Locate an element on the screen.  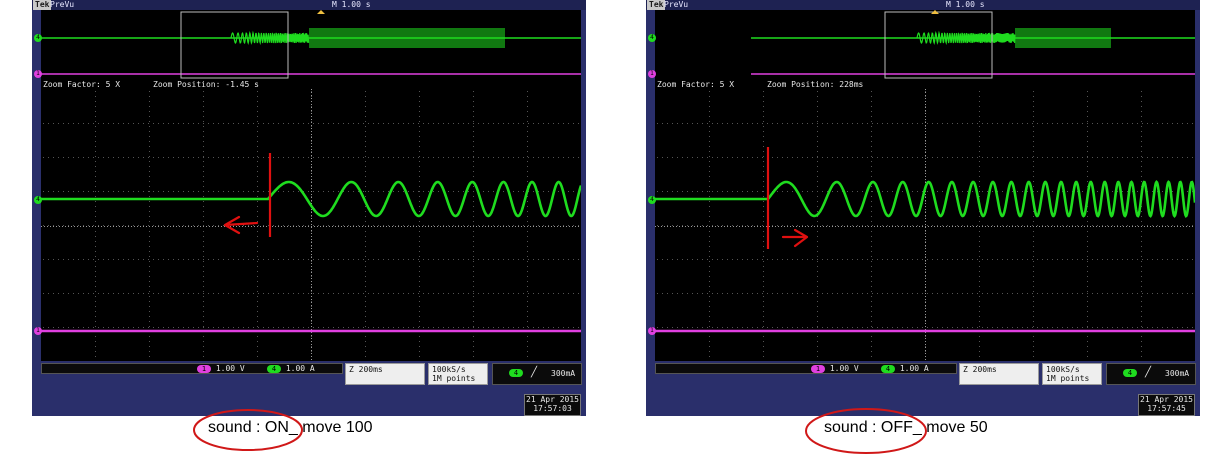
caption-left-circle is located at coordinates (248, 430).